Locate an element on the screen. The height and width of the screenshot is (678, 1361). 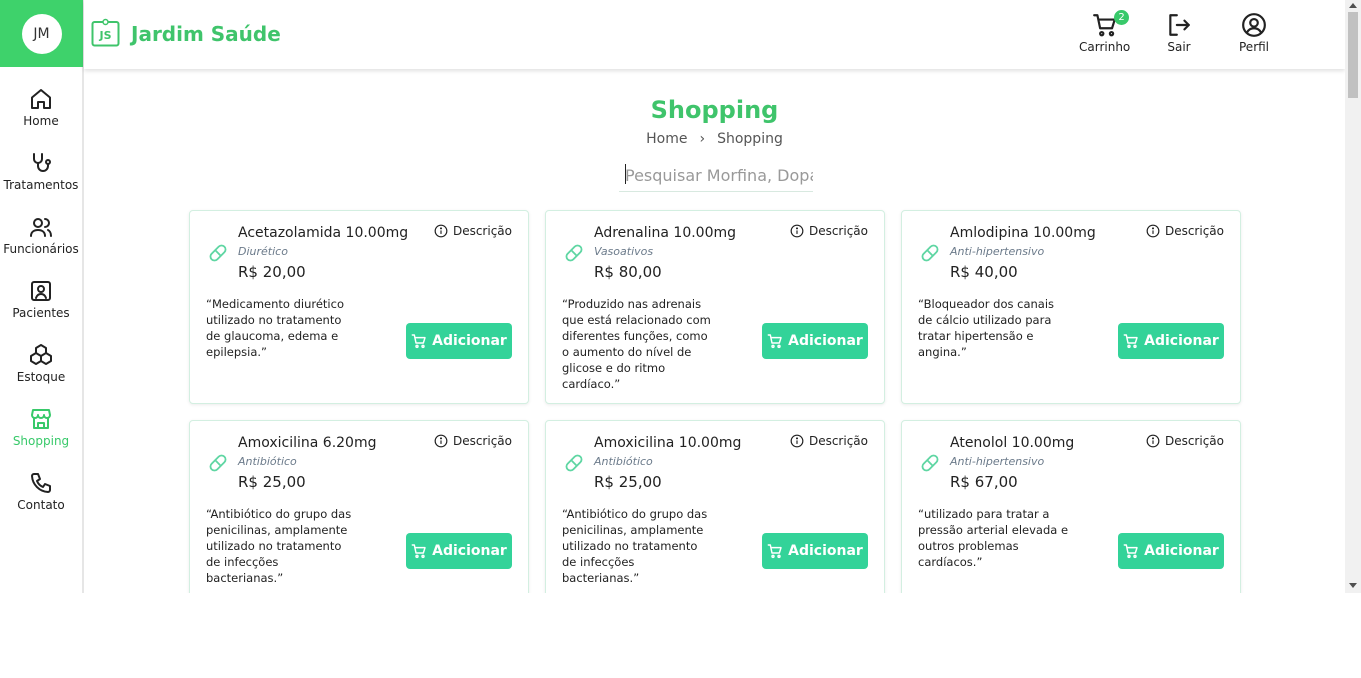
product-price: R$ 80,00 is located at coordinates (628, 272).